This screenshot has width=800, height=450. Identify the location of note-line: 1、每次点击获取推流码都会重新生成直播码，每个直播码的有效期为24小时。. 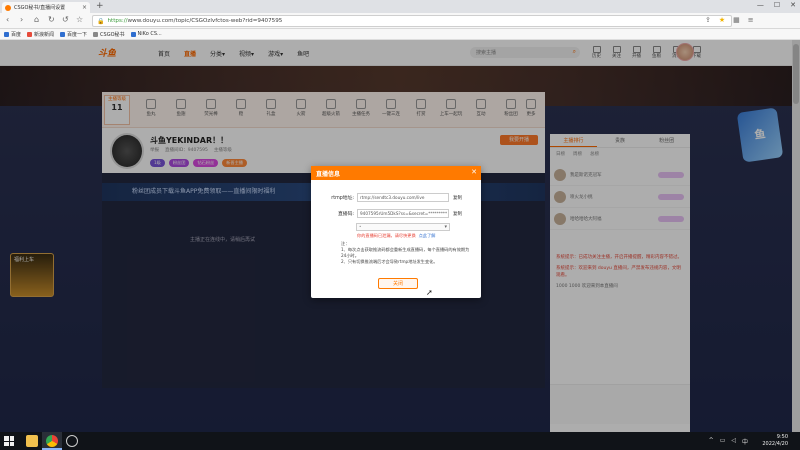
(405, 252).